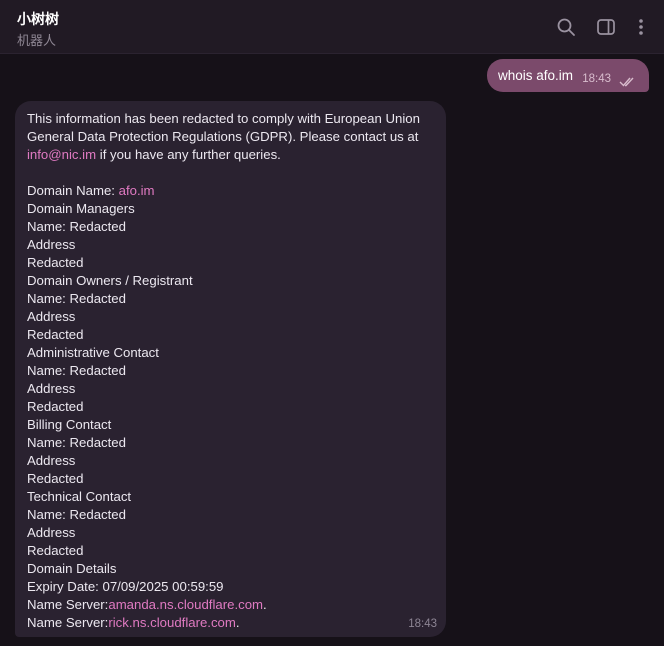 This screenshot has height=646, width=664. Describe the element at coordinates (61, 154) in the screenshot. I see `email-link: info@nic.im` at that location.